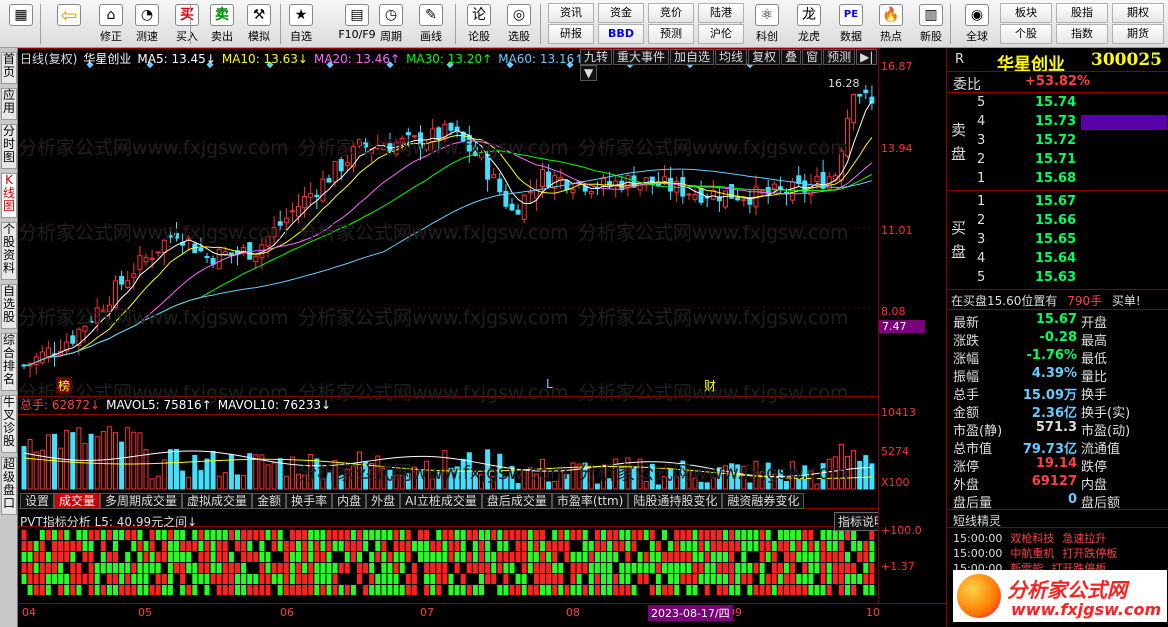 Image resolution: width=1168 pixels, height=627 pixels. I want to click on toolbar-button-3: ◔ 测速, so click(147, 24).